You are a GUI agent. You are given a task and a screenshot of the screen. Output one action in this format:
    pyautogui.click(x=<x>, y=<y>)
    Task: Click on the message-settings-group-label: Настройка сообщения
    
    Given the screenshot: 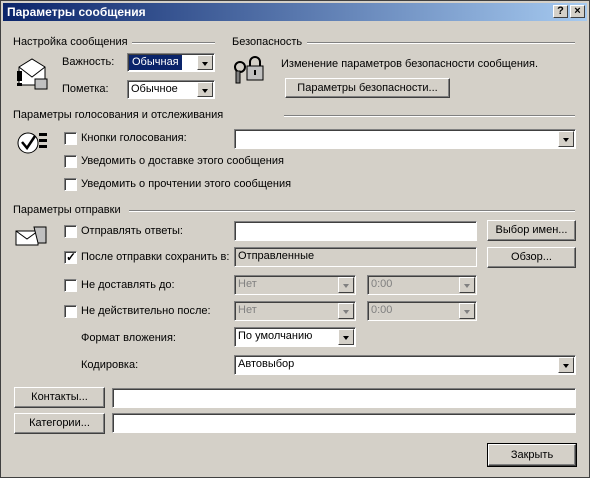 What is the action you would take?
    pyautogui.click(x=70, y=42)
    